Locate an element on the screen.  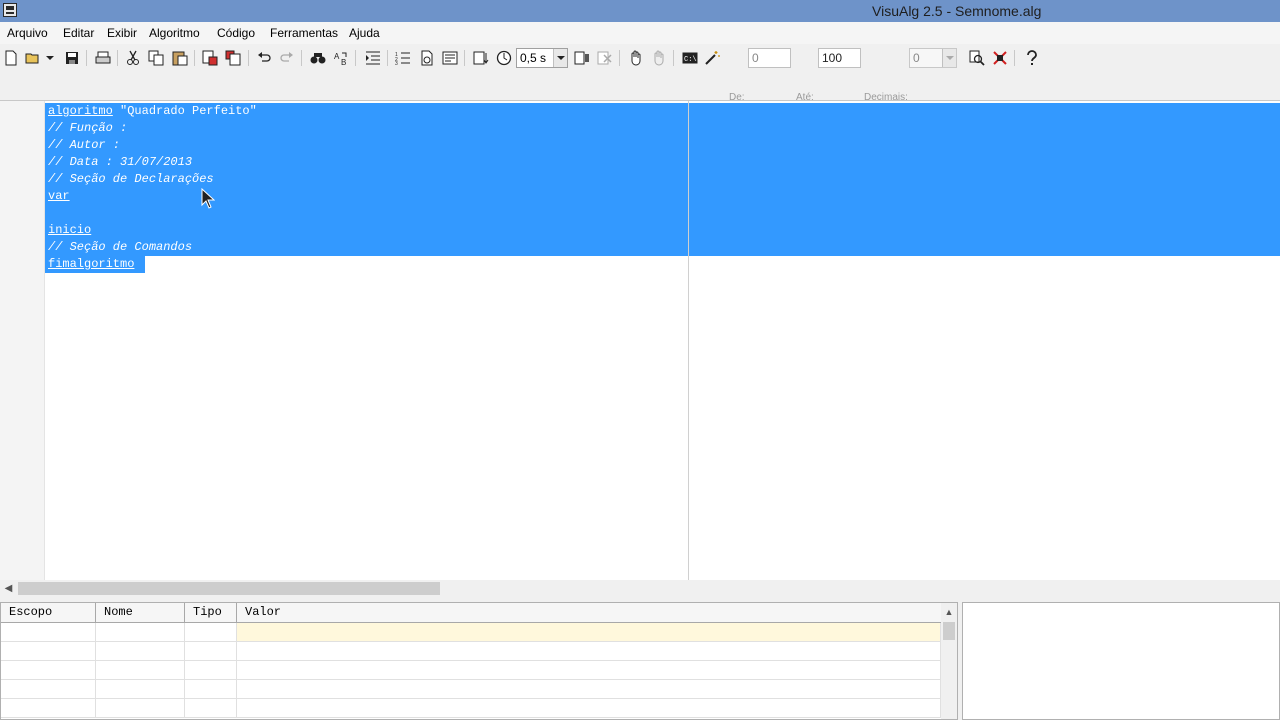
keyword: fimalgoritmo is located at coordinates (91, 264).